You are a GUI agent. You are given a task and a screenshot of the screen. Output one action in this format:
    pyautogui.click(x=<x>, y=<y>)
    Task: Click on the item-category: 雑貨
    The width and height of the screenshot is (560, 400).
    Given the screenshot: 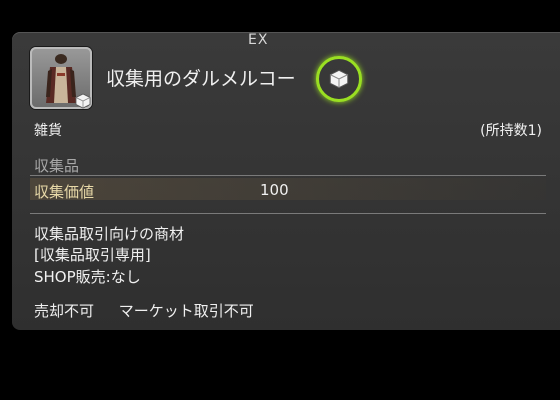 What is the action you would take?
    pyautogui.click(x=48, y=131)
    